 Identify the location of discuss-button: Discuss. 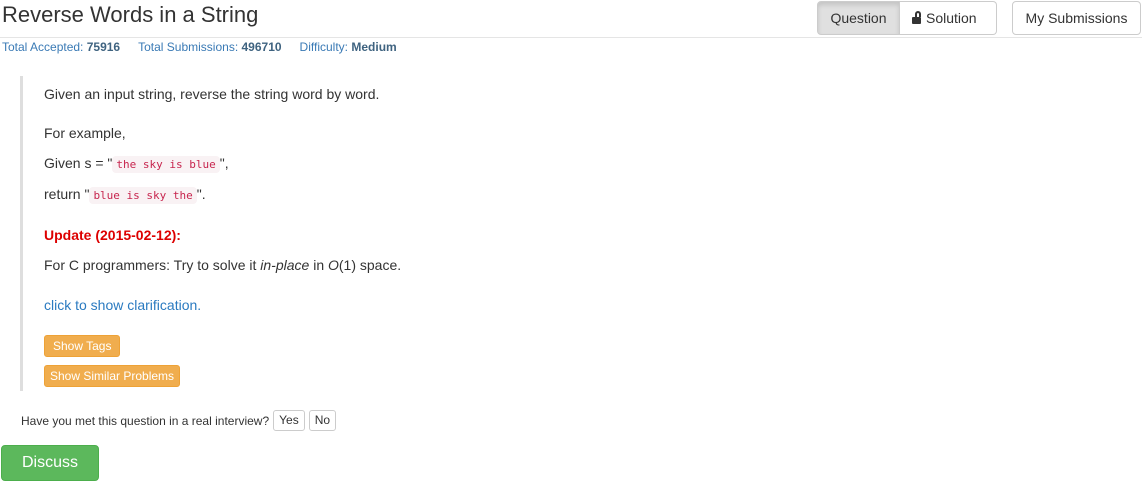
(50, 463).